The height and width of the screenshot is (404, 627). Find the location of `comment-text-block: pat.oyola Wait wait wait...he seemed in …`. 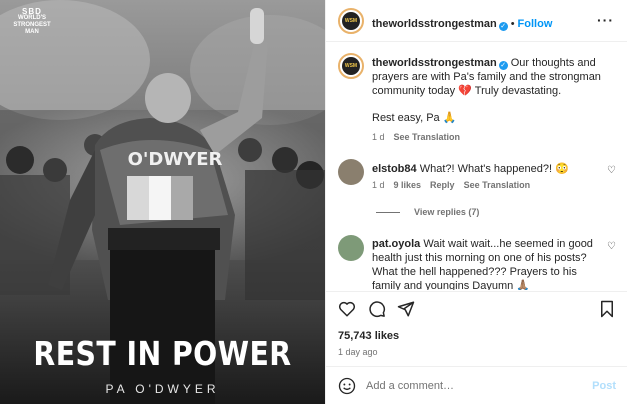

comment-text-block: pat.oyola Wait wait wait...he seemed in … is located at coordinates (485, 263).